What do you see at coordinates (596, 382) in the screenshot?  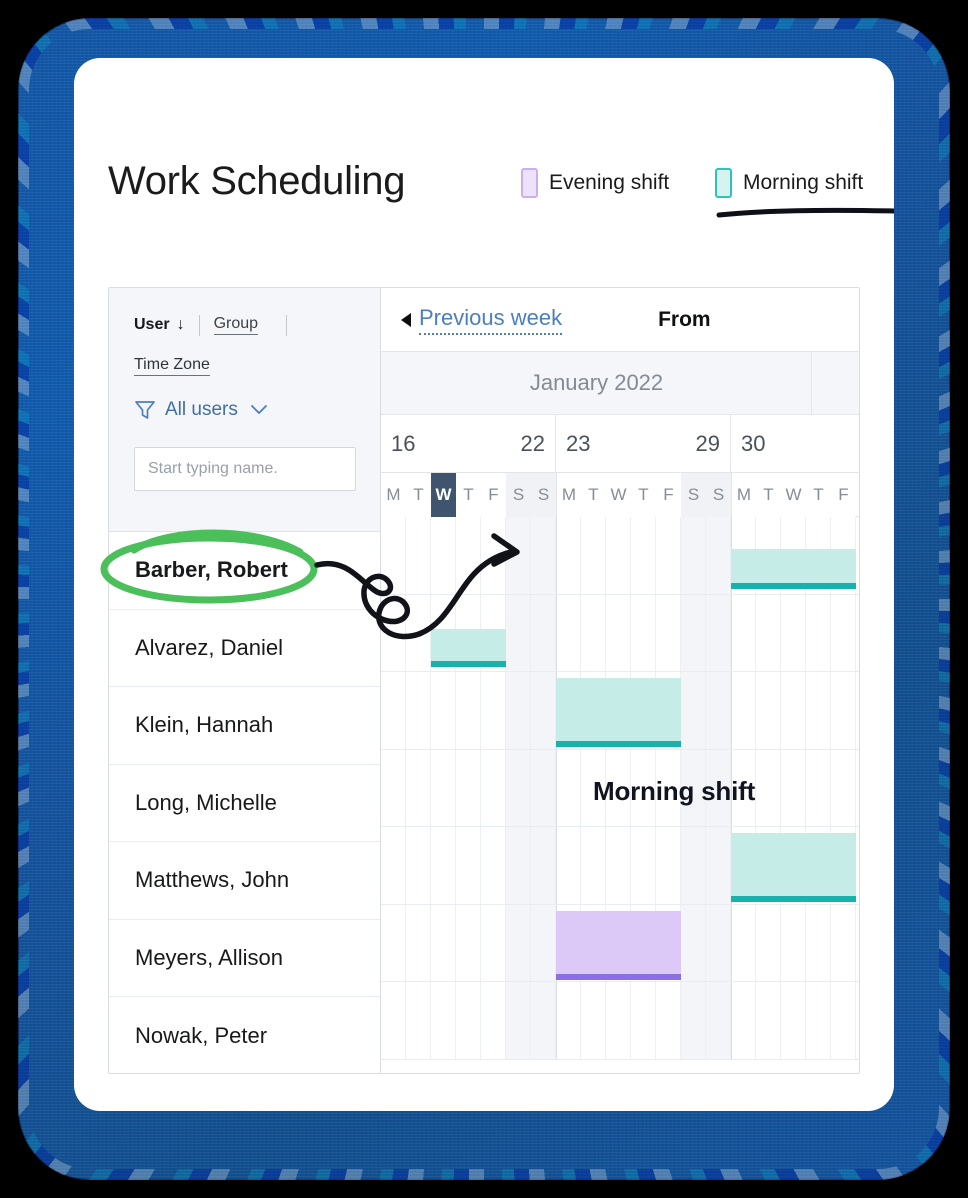 I see `month-label: January 2022` at bounding box center [596, 382].